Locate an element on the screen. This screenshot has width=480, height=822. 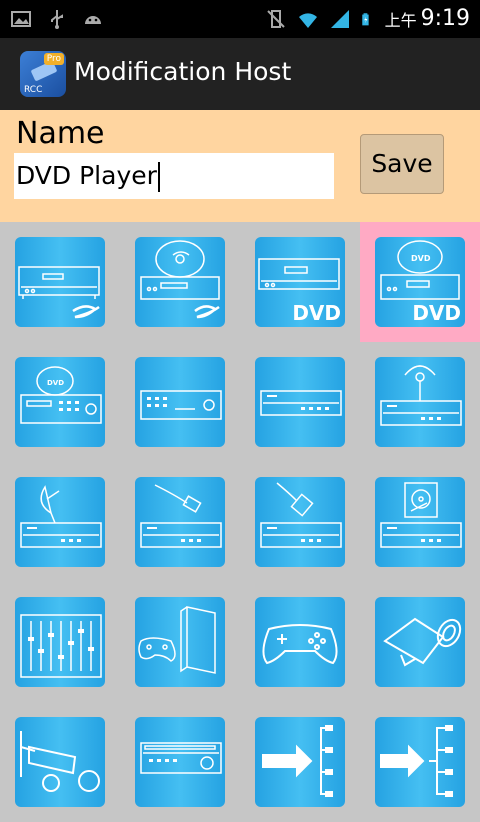
amplifier-icon is located at coordinates (180, 762).